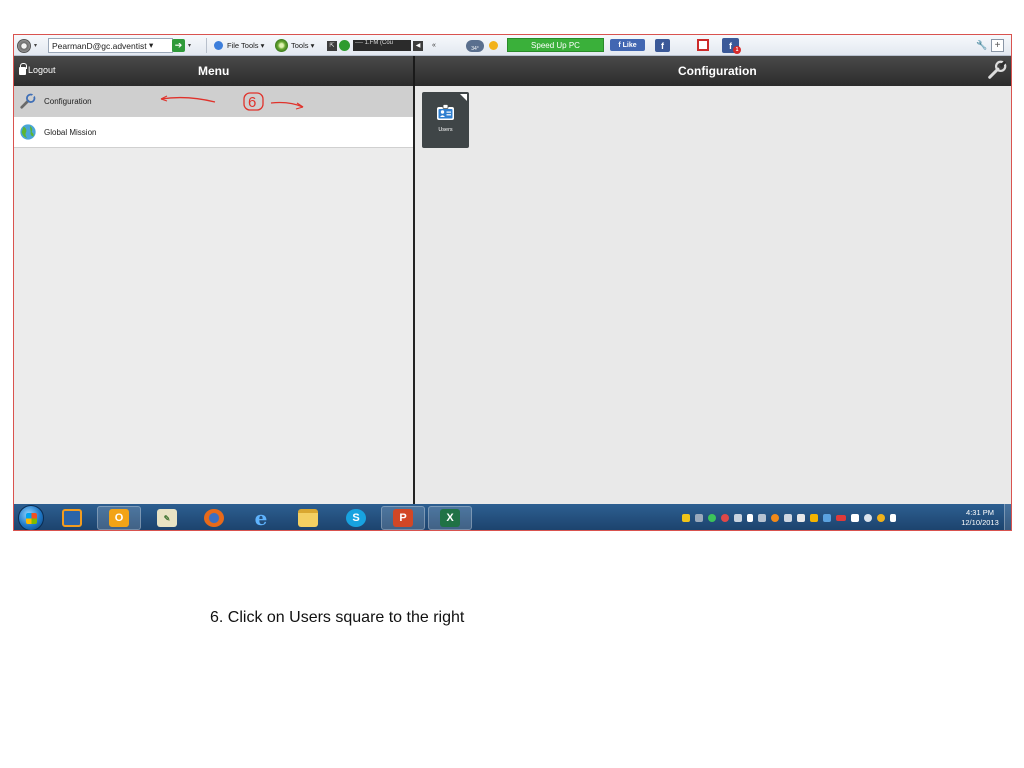 This screenshot has width=1024, height=768. Describe the element at coordinates (403, 518) in the screenshot. I see `taskbar-app-powerpoint: P` at that location.